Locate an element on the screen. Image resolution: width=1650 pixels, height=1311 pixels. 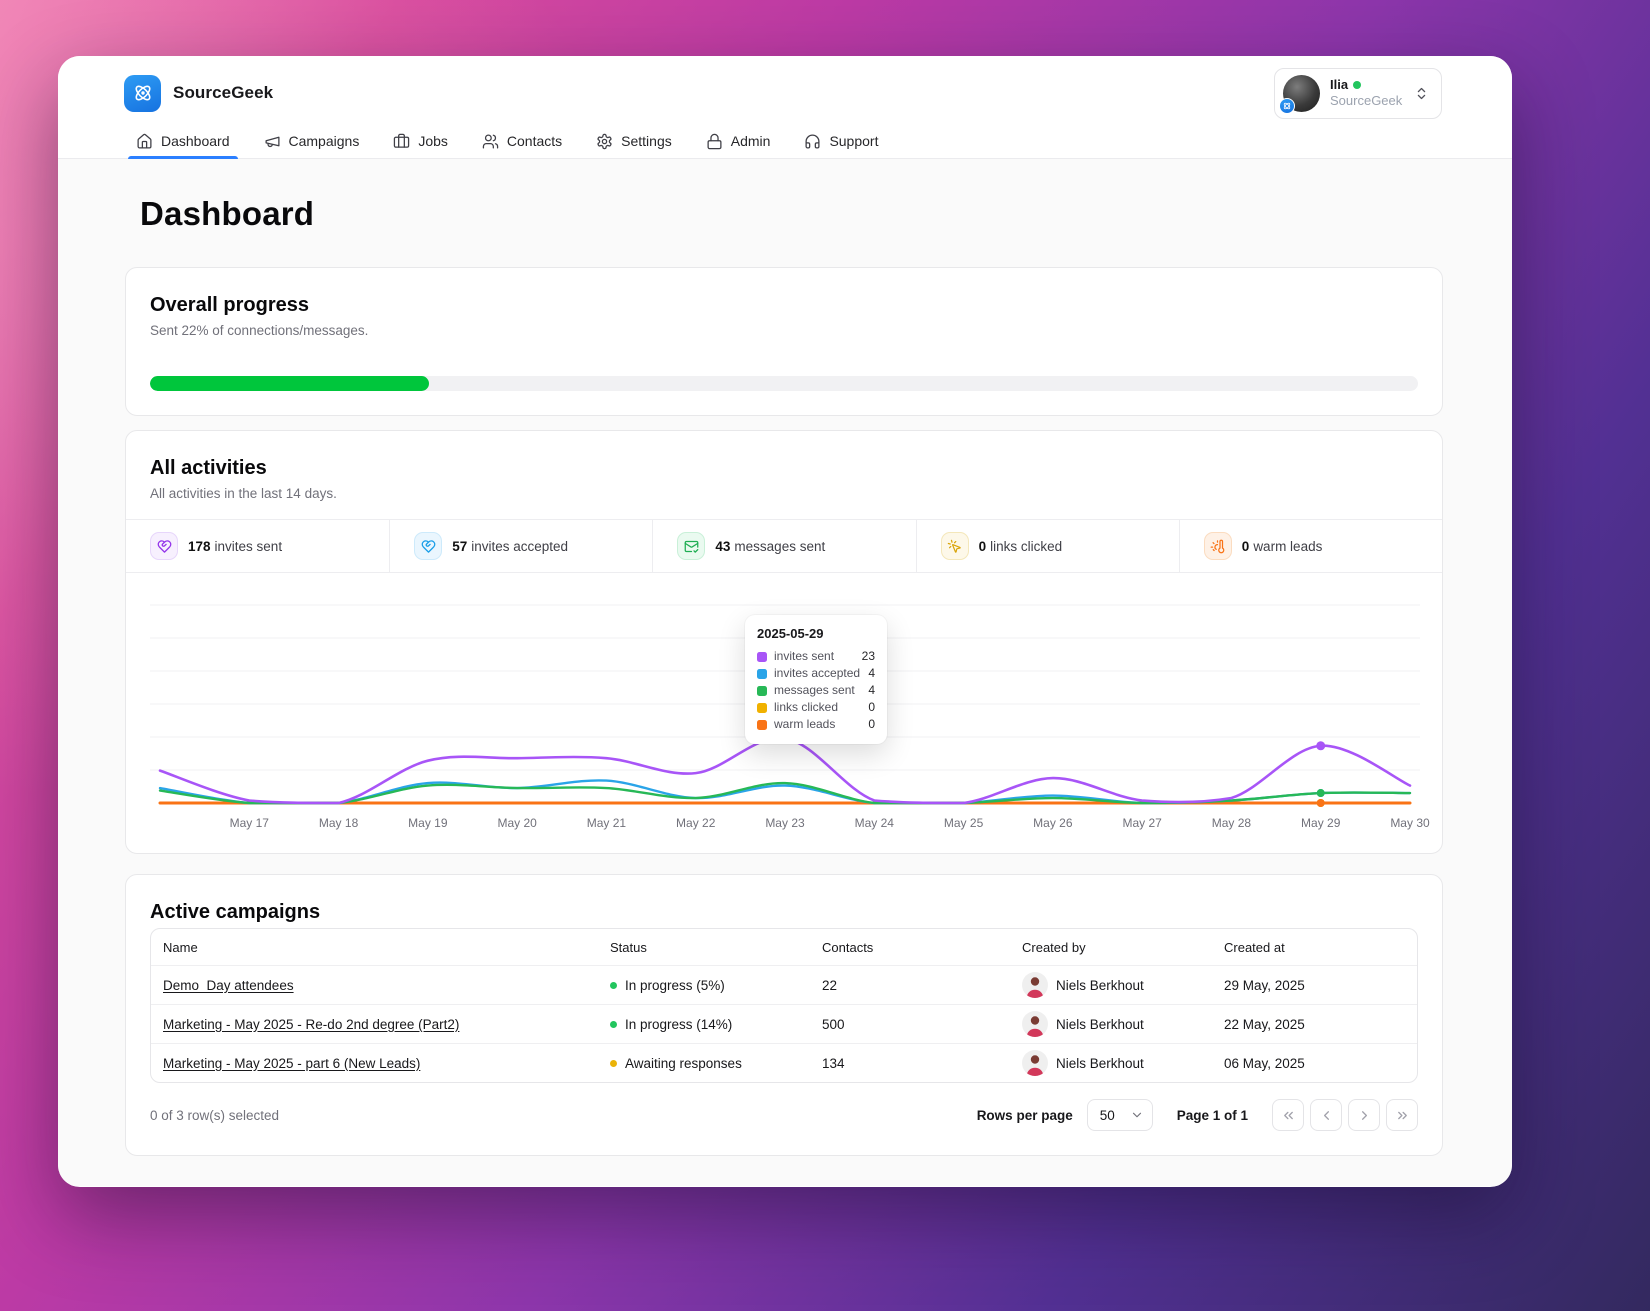
rows-per-page-select: 50 is located at coordinates (1119, 1115).